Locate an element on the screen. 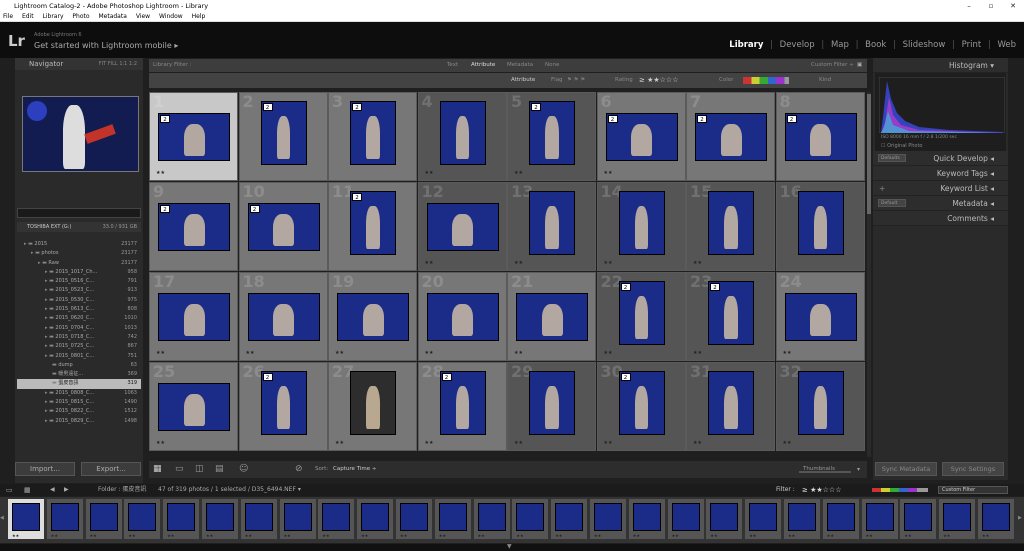 The width and height of the screenshot is (1024, 551). grid-cell: 1 2 ★★ is located at coordinates (193, 136).